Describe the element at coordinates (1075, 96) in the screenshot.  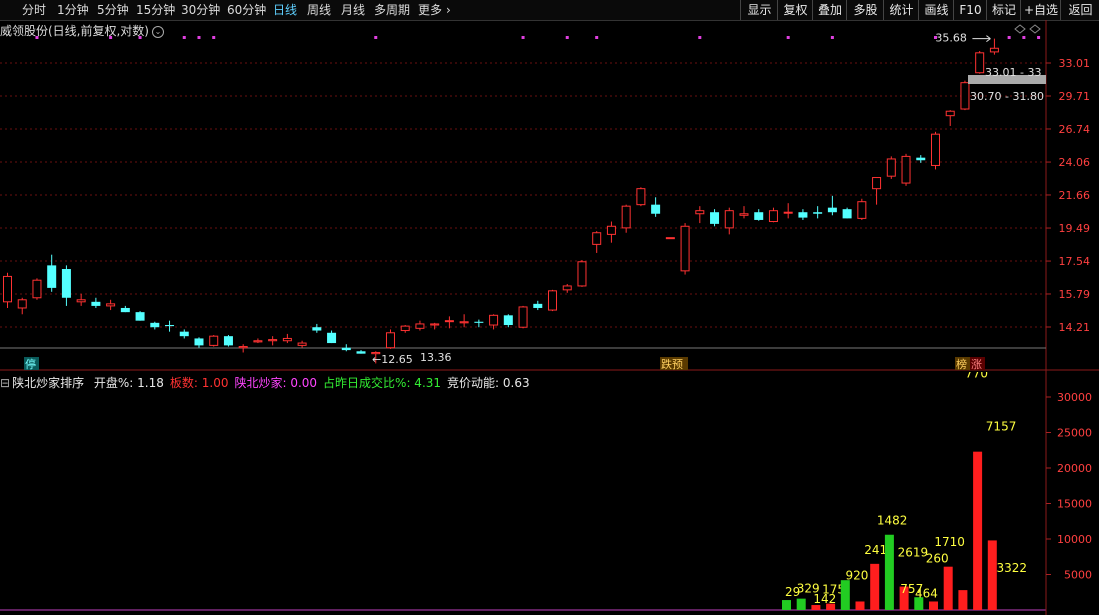
I see `y-tick-label: 29.71` at that location.